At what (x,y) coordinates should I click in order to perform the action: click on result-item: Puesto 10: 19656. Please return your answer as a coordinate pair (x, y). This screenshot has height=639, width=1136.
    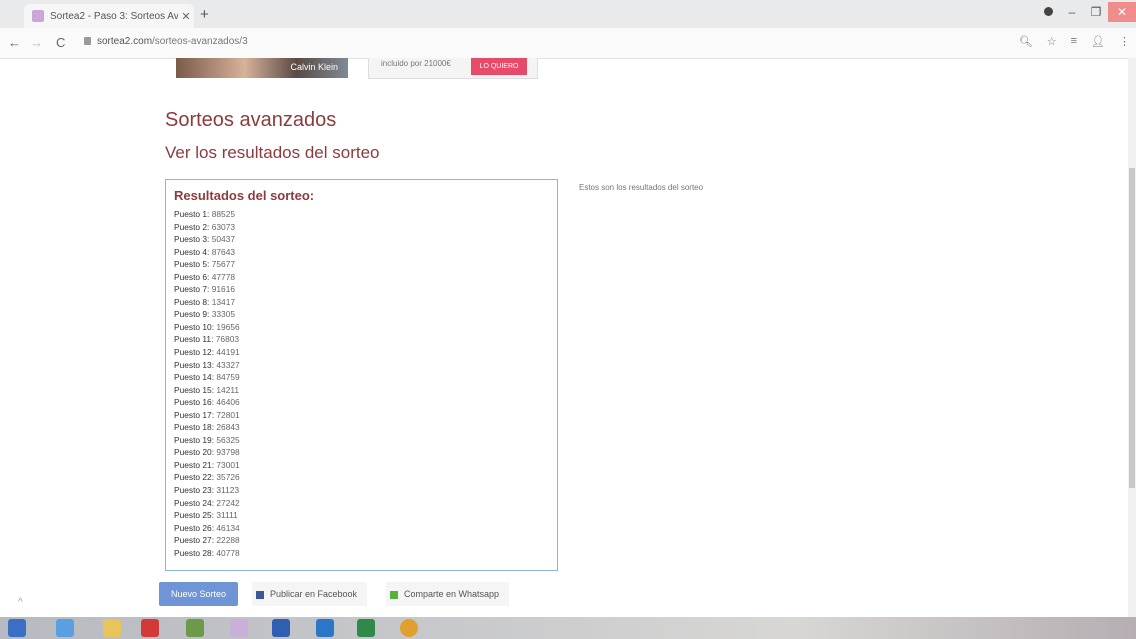
    Looking at the image, I should click on (207, 327).